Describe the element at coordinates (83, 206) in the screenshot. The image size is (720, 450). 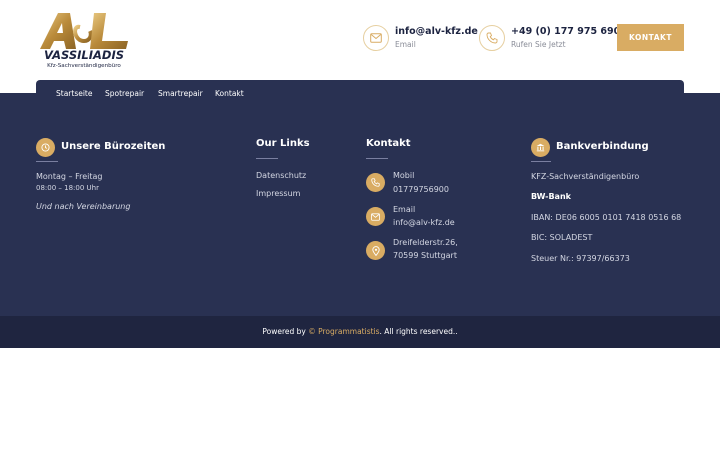
I see `hours-note: Und nach Vereinbarung` at that location.